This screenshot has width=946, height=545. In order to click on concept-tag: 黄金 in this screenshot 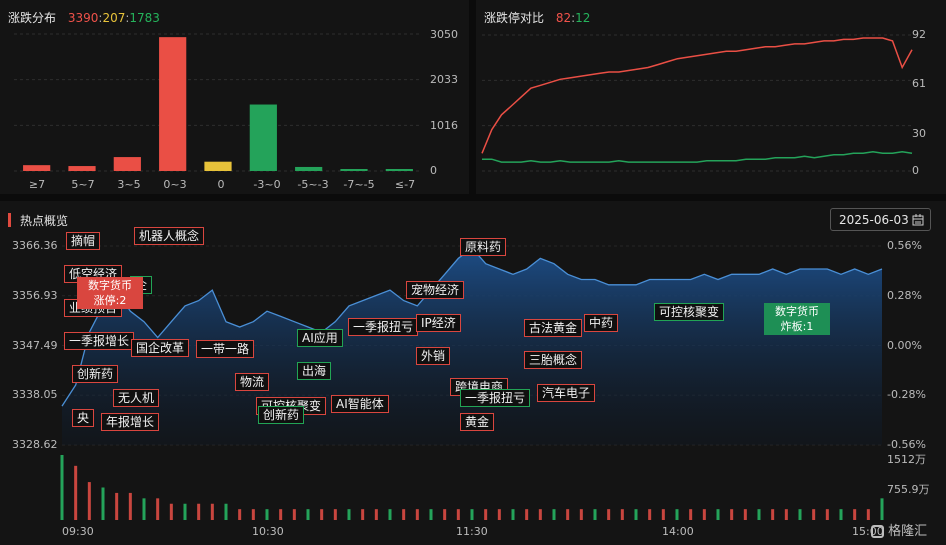, I will do `click(477, 422)`.